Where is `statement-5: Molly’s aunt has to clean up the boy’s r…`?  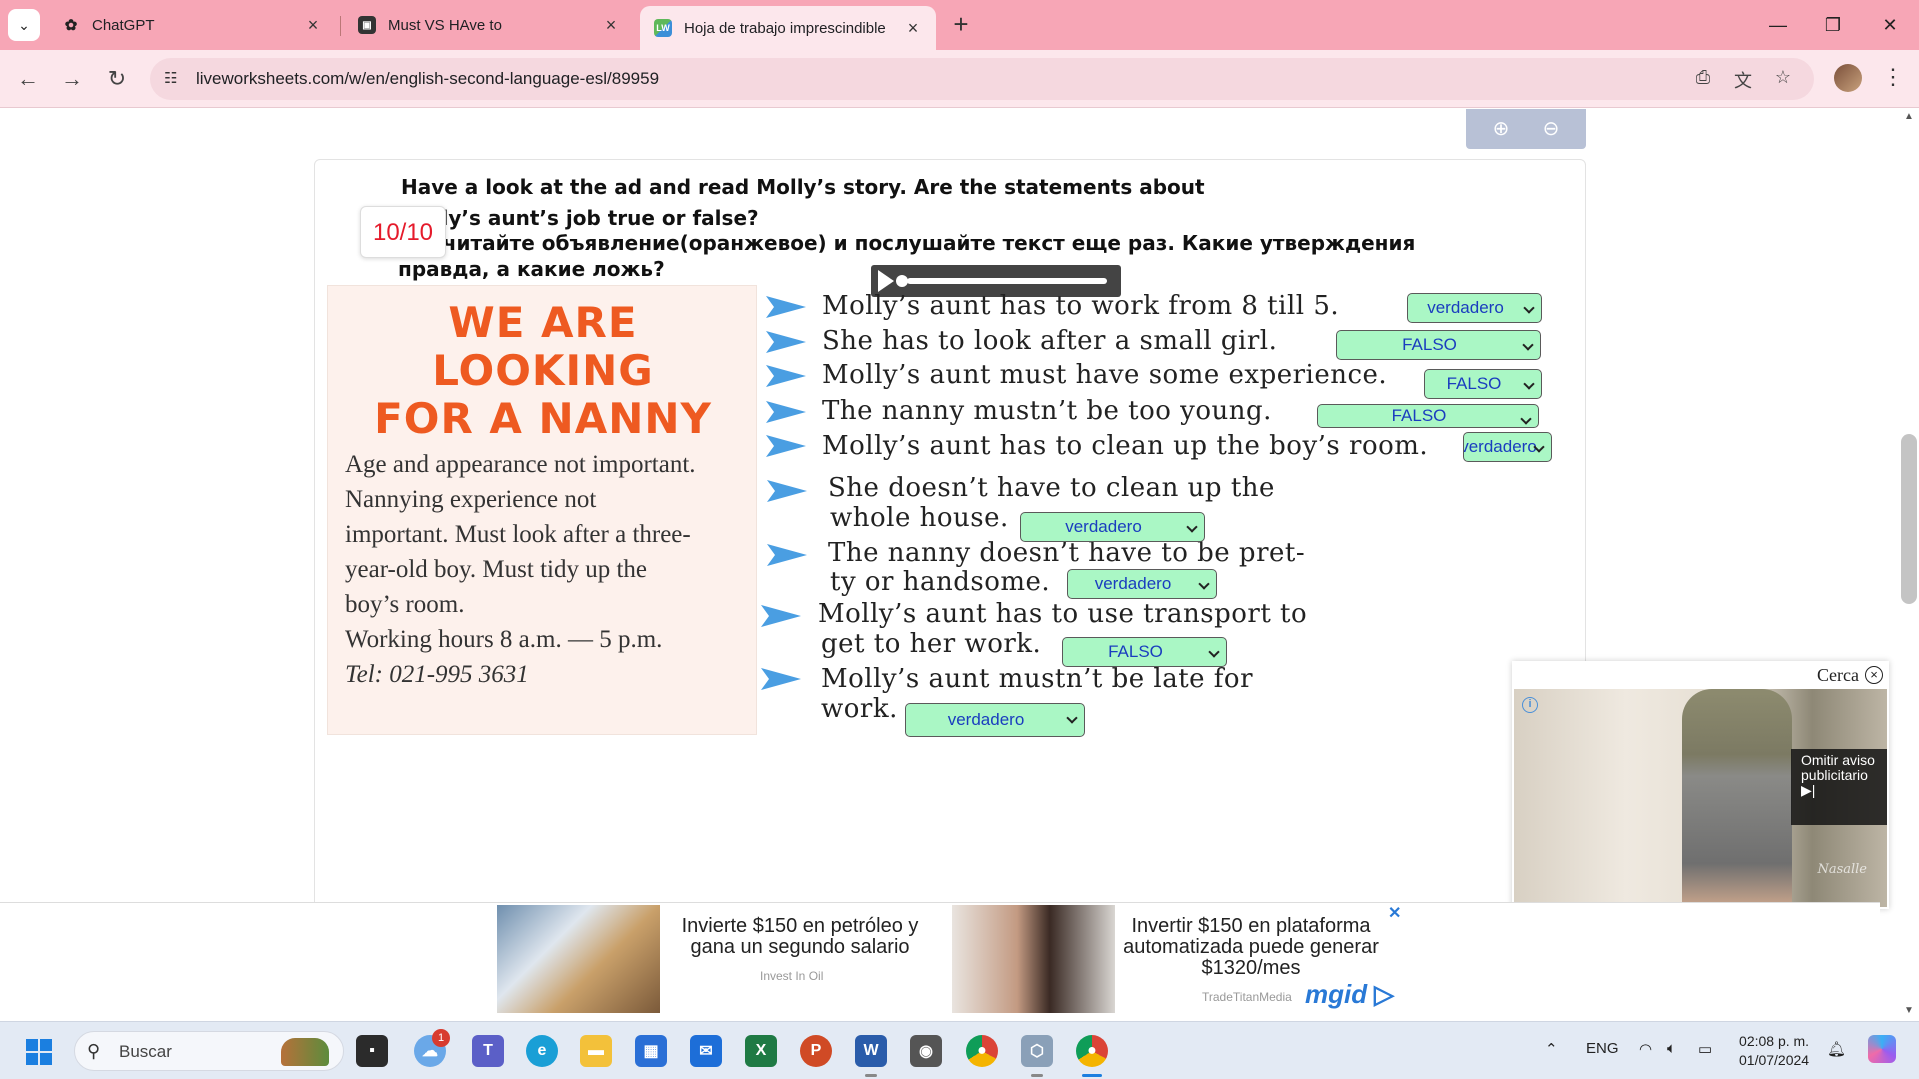
statement-5: Molly’s aunt has to clean up the boy’s r… is located at coordinates (1125, 446).